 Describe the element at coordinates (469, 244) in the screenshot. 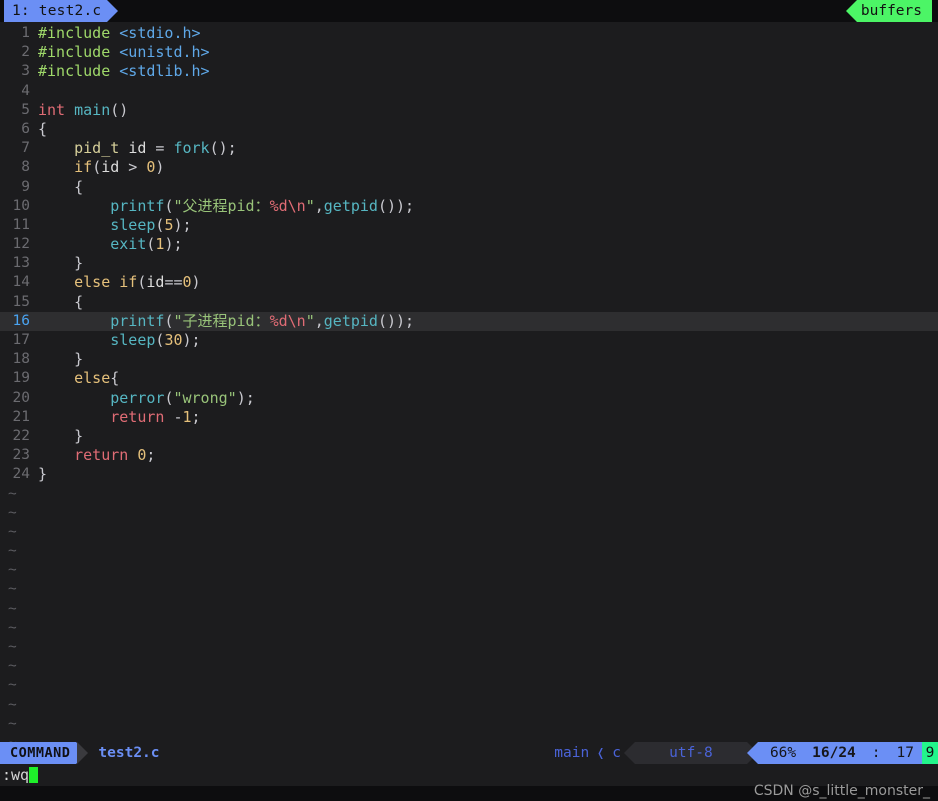

I see `code-line: 12 exit(1);` at that location.